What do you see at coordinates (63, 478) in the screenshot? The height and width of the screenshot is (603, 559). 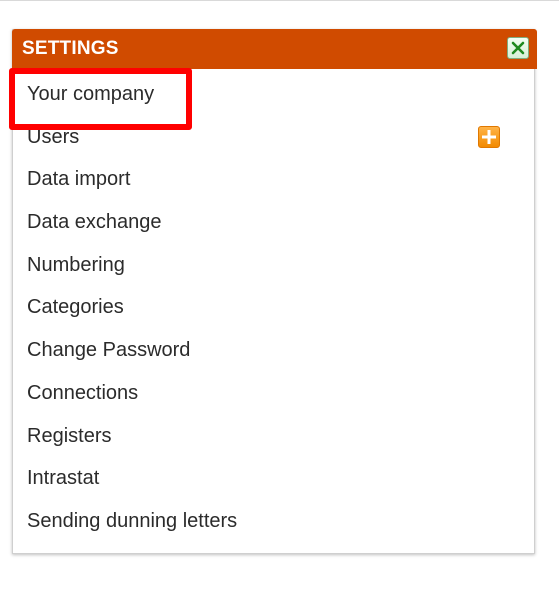 I see `menu-item-label: Intrastat` at bounding box center [63, 478].